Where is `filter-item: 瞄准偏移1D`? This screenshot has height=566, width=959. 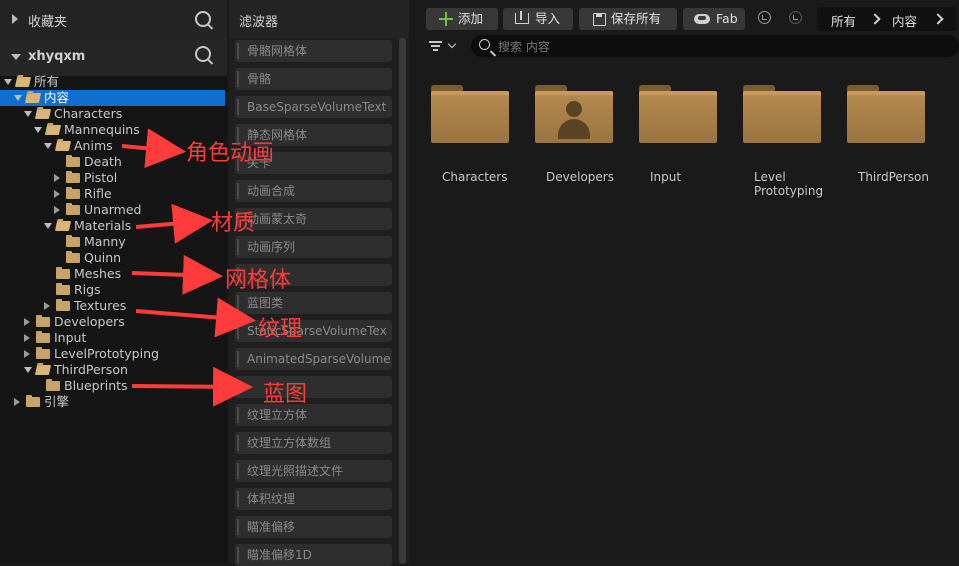 filter-item: 瞄准偏移1D is located at coordinates (313, 555).